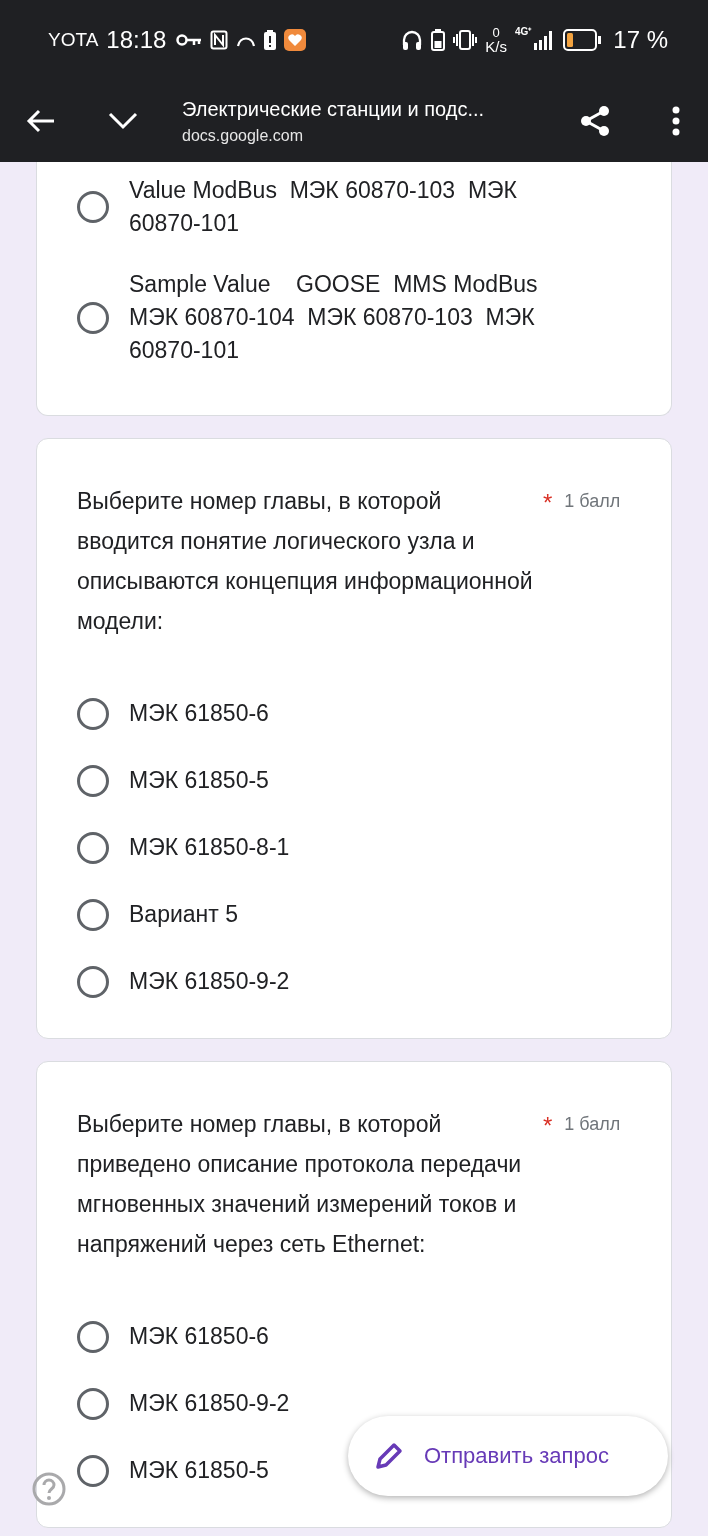 This screenshot has height=1536, width=708. What do you see at coordinates (334, 317) in the screenshot?
I see `option-label: Sample Value GOOSE MMS ModBus МЭК 60870-104 МЭК 60870-103 МЭК 60870-101` at bounding box center [334, 317].